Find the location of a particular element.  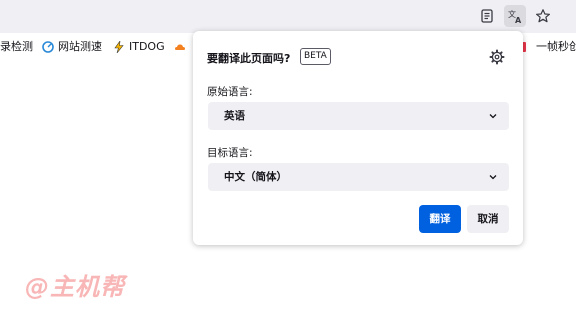

url-bar: 文 A is located at coordinates (288, 16).